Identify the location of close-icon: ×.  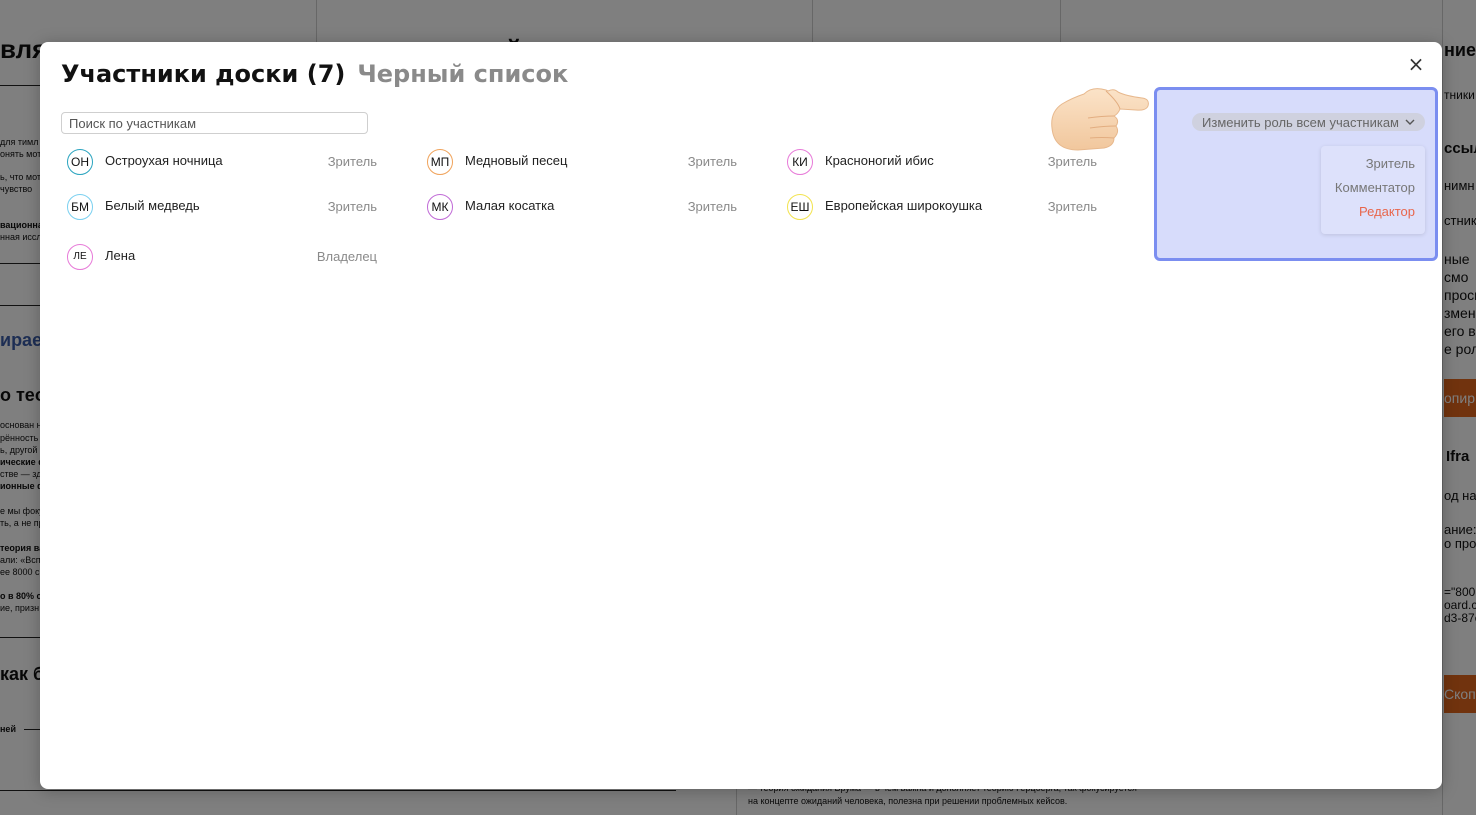
(1416, 64).